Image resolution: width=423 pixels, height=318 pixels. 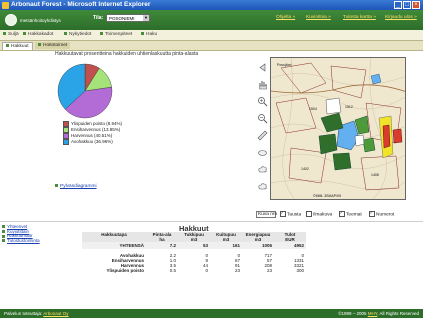 I want to click on zoom-out-icon, so click(x=262, y=118).